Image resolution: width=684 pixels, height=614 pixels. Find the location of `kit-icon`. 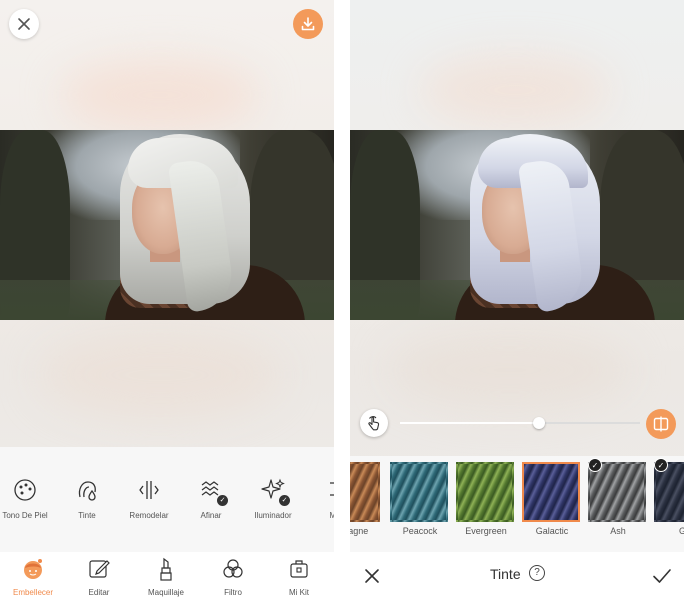

kit-icon is located at coordinates (299, 569).